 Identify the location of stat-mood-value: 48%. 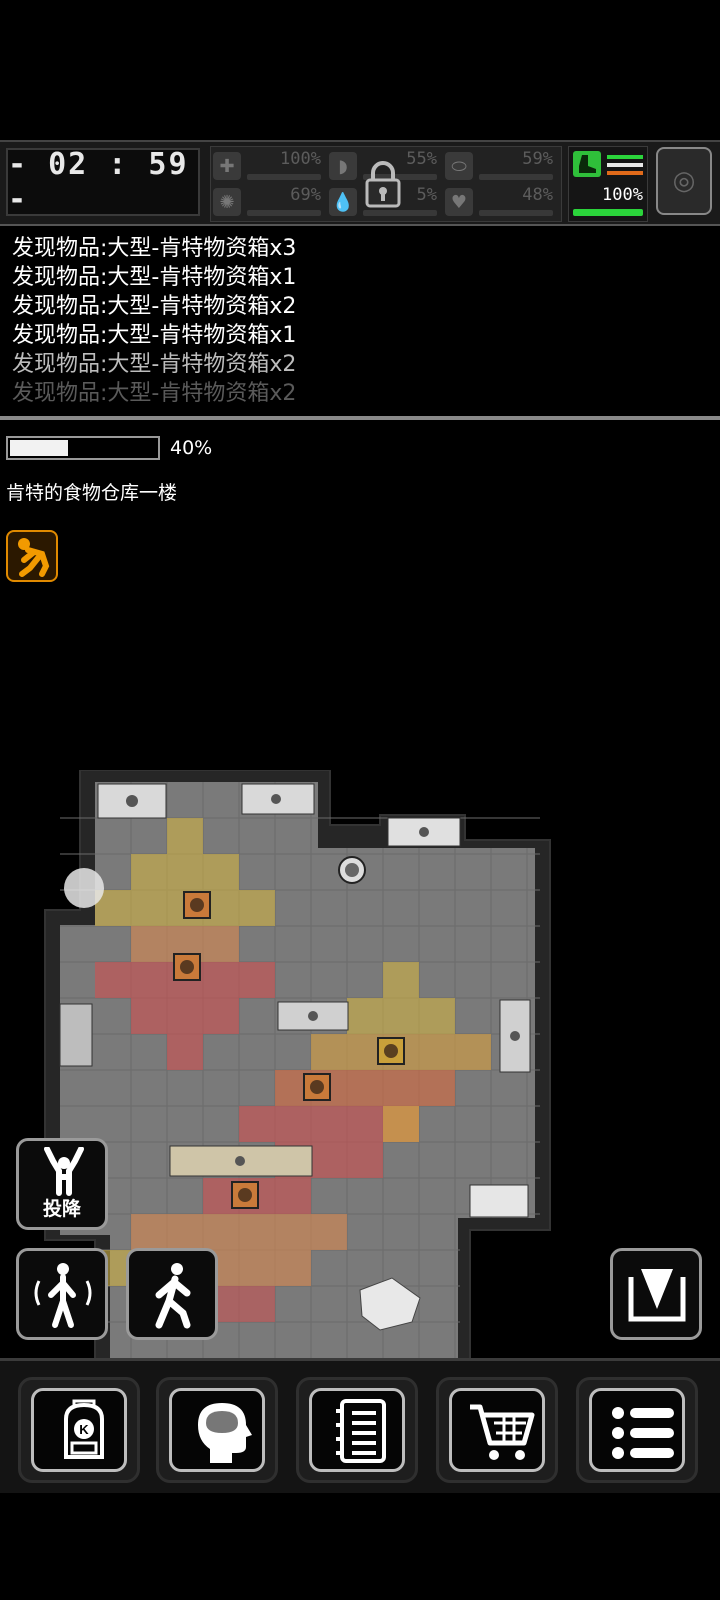
(537, 195).